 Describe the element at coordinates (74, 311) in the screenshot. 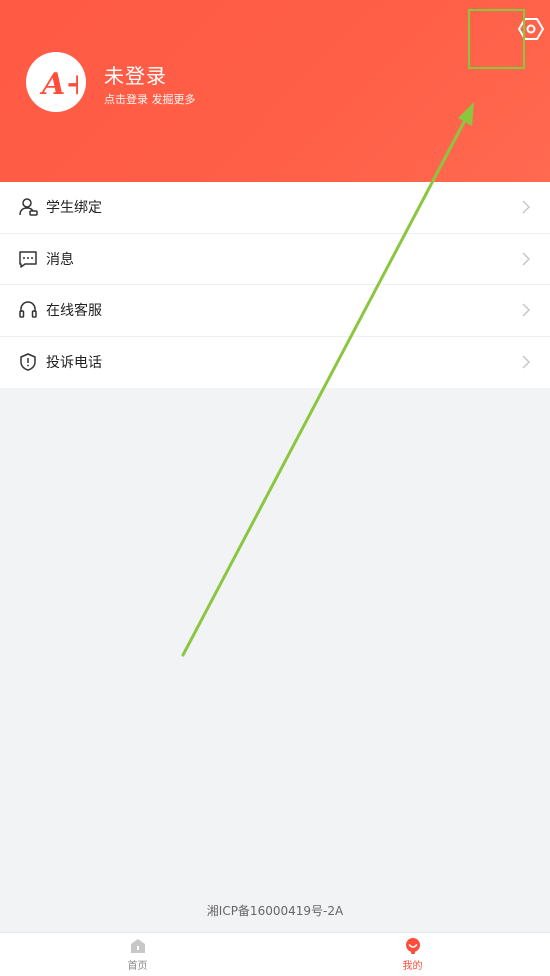

I see `menu-item-label: 在线客服` at that location.